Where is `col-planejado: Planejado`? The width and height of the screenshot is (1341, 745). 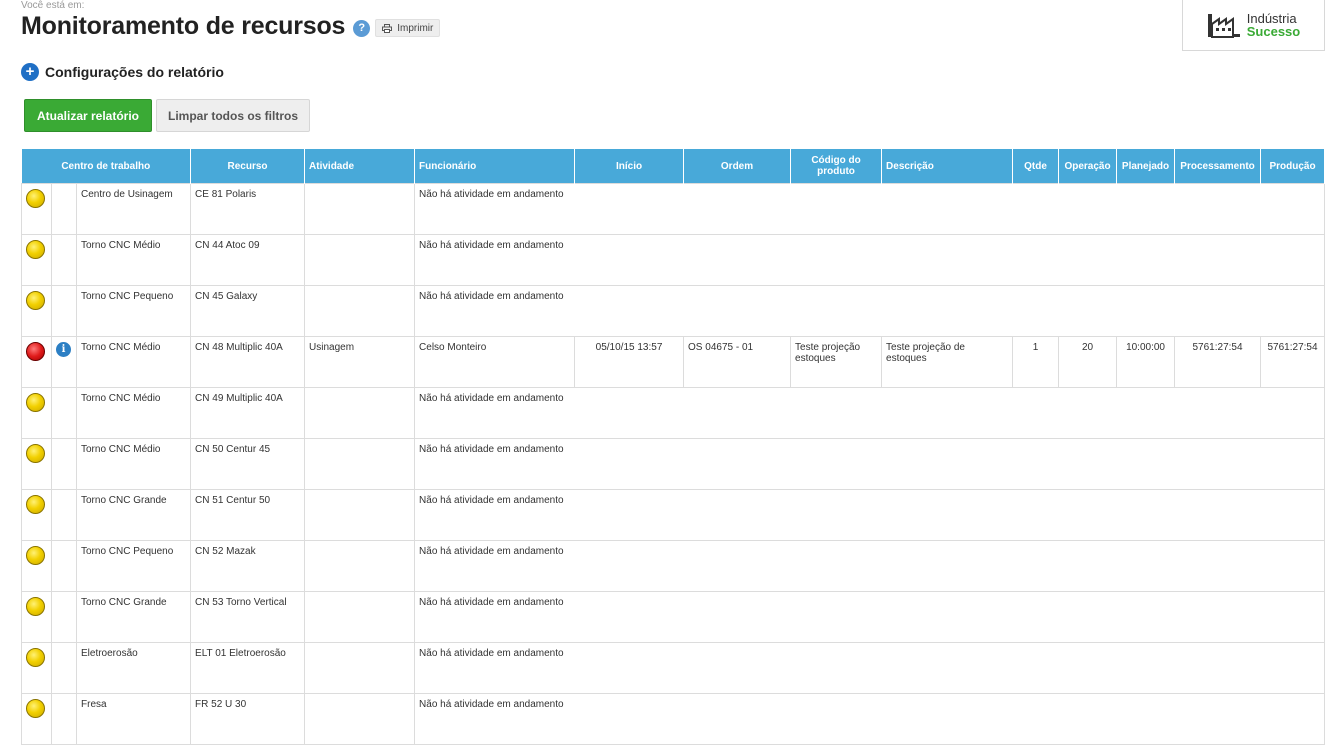
col-planejado: Planejado is located at coordinates (1146, 166).